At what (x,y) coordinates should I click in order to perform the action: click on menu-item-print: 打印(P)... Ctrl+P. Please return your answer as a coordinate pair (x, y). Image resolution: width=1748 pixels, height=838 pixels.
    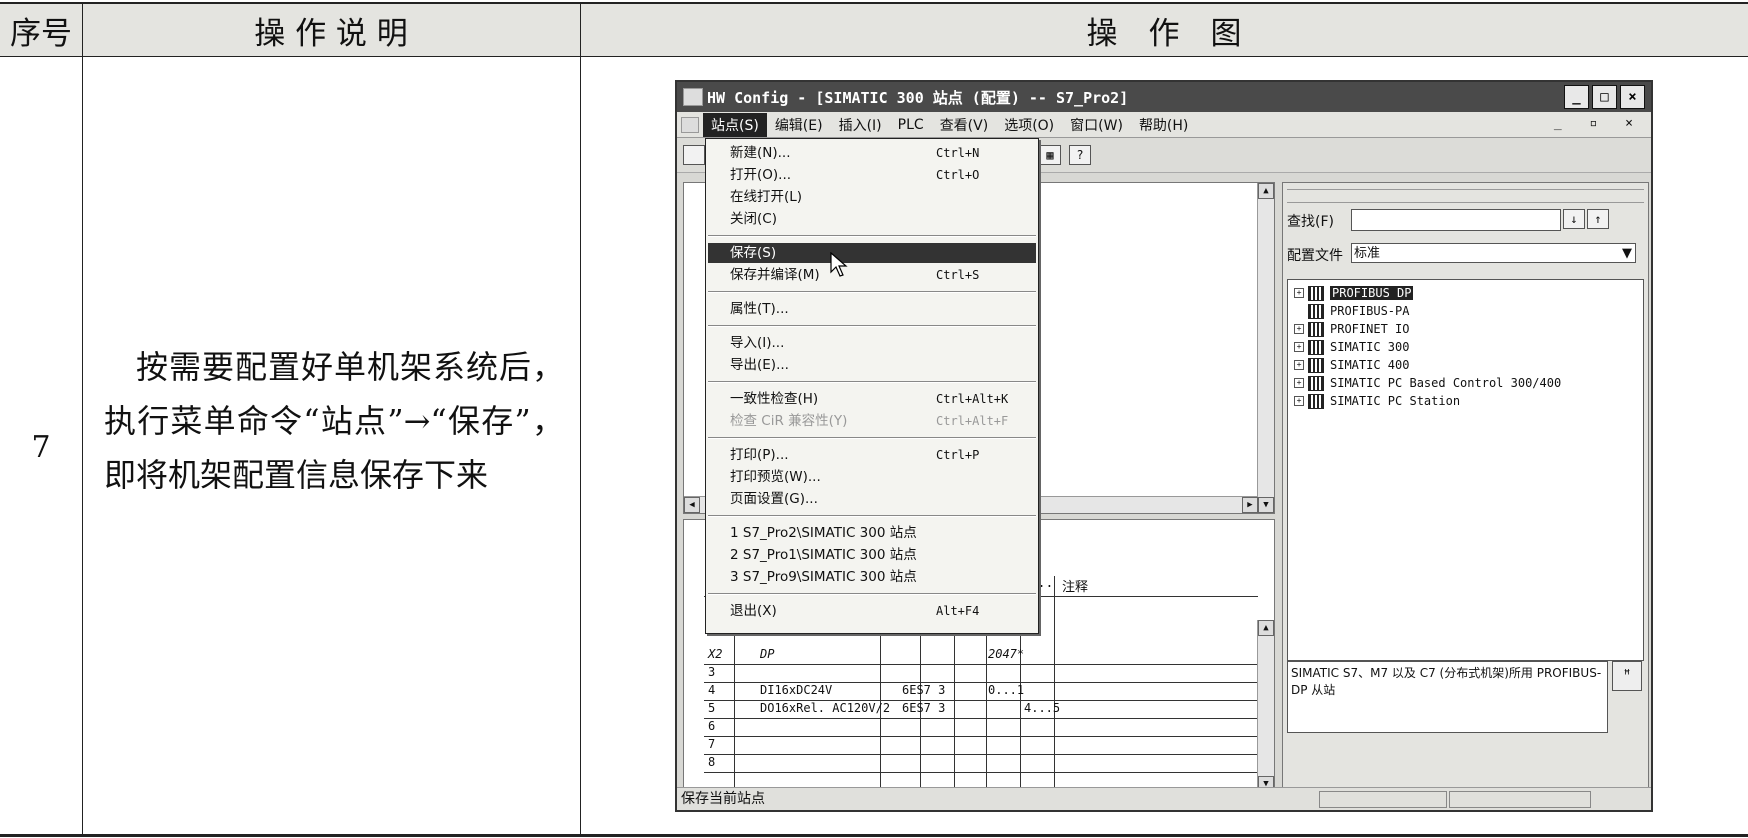
    Looking at the image, I should click on (872, 455).